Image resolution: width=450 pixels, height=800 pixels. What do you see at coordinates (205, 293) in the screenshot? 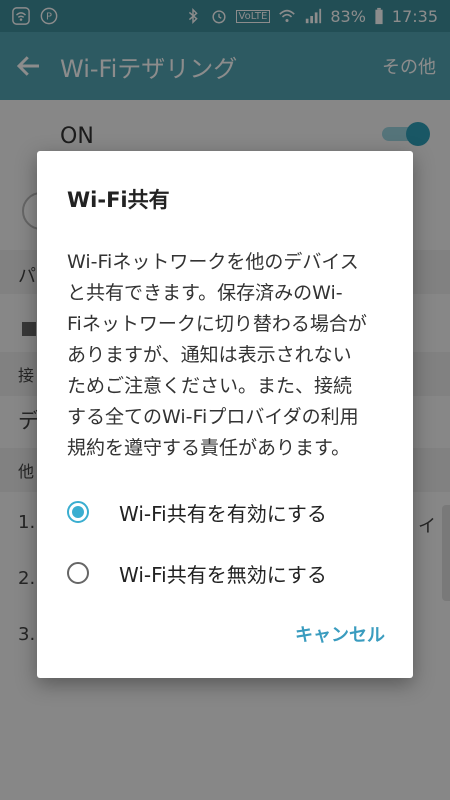
I see `message-line: と共有できます。保存済みのWi-` at bounding box center [205, 293].